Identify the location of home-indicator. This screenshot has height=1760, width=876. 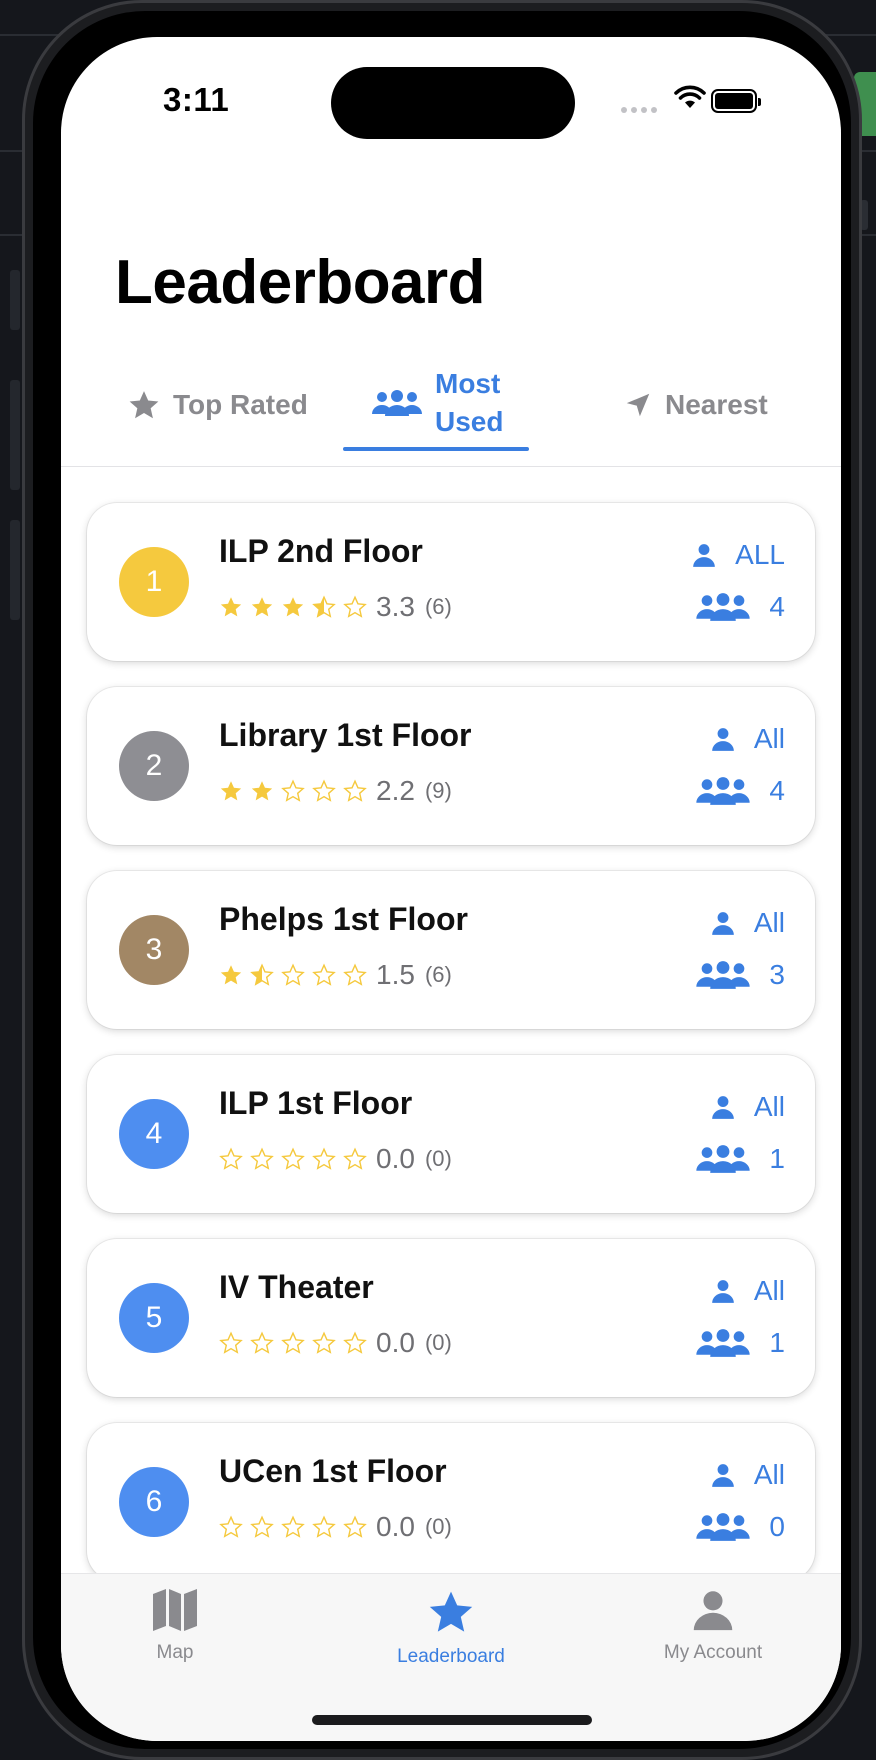
(452, 1720).